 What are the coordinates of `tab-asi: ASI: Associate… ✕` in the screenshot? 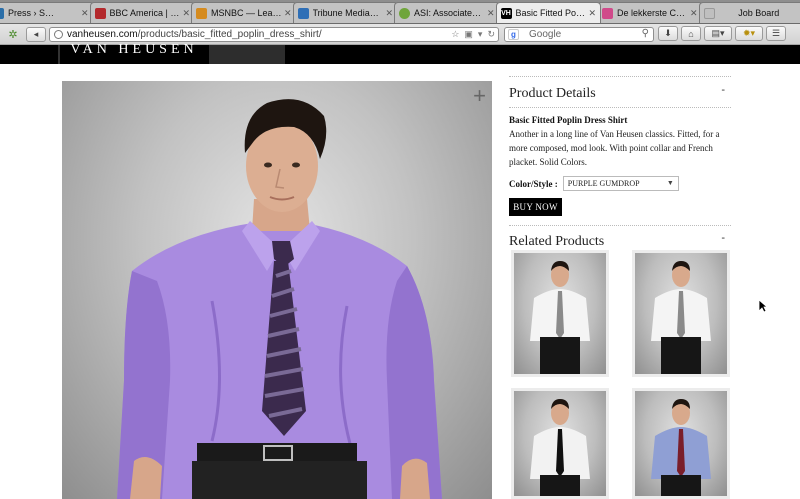 It's located at (447, 12).